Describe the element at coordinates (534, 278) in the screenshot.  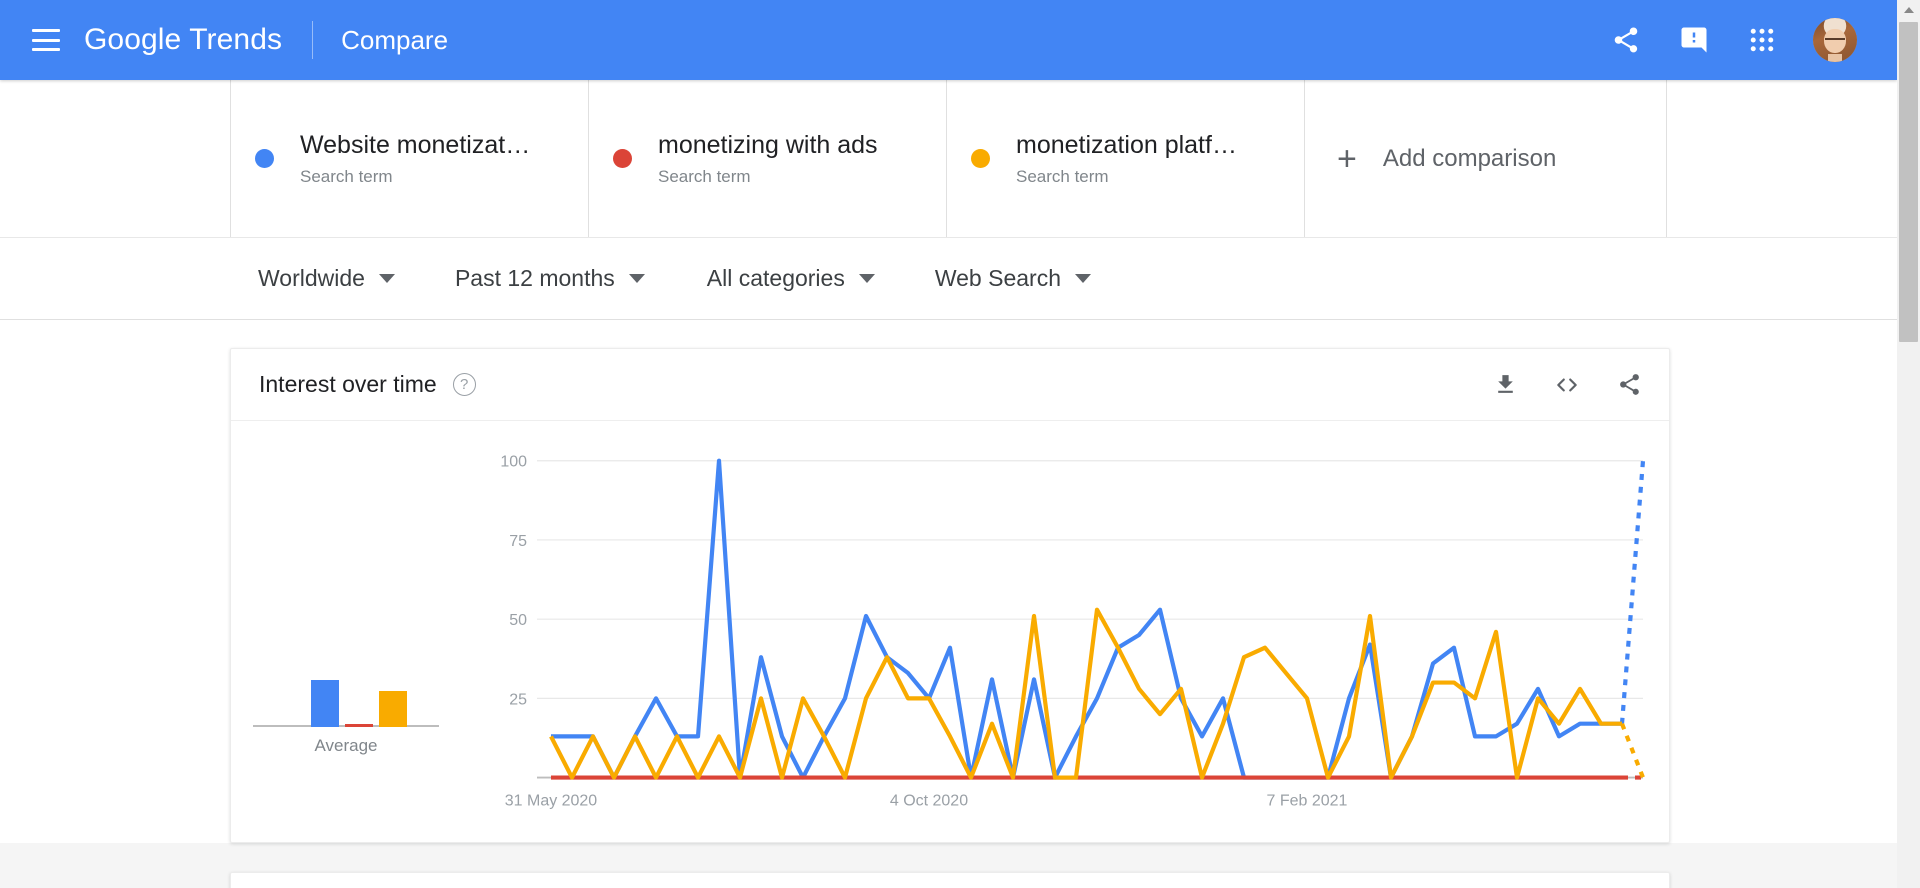
I see `filter-time-range-label: Past 12 months` at that location.